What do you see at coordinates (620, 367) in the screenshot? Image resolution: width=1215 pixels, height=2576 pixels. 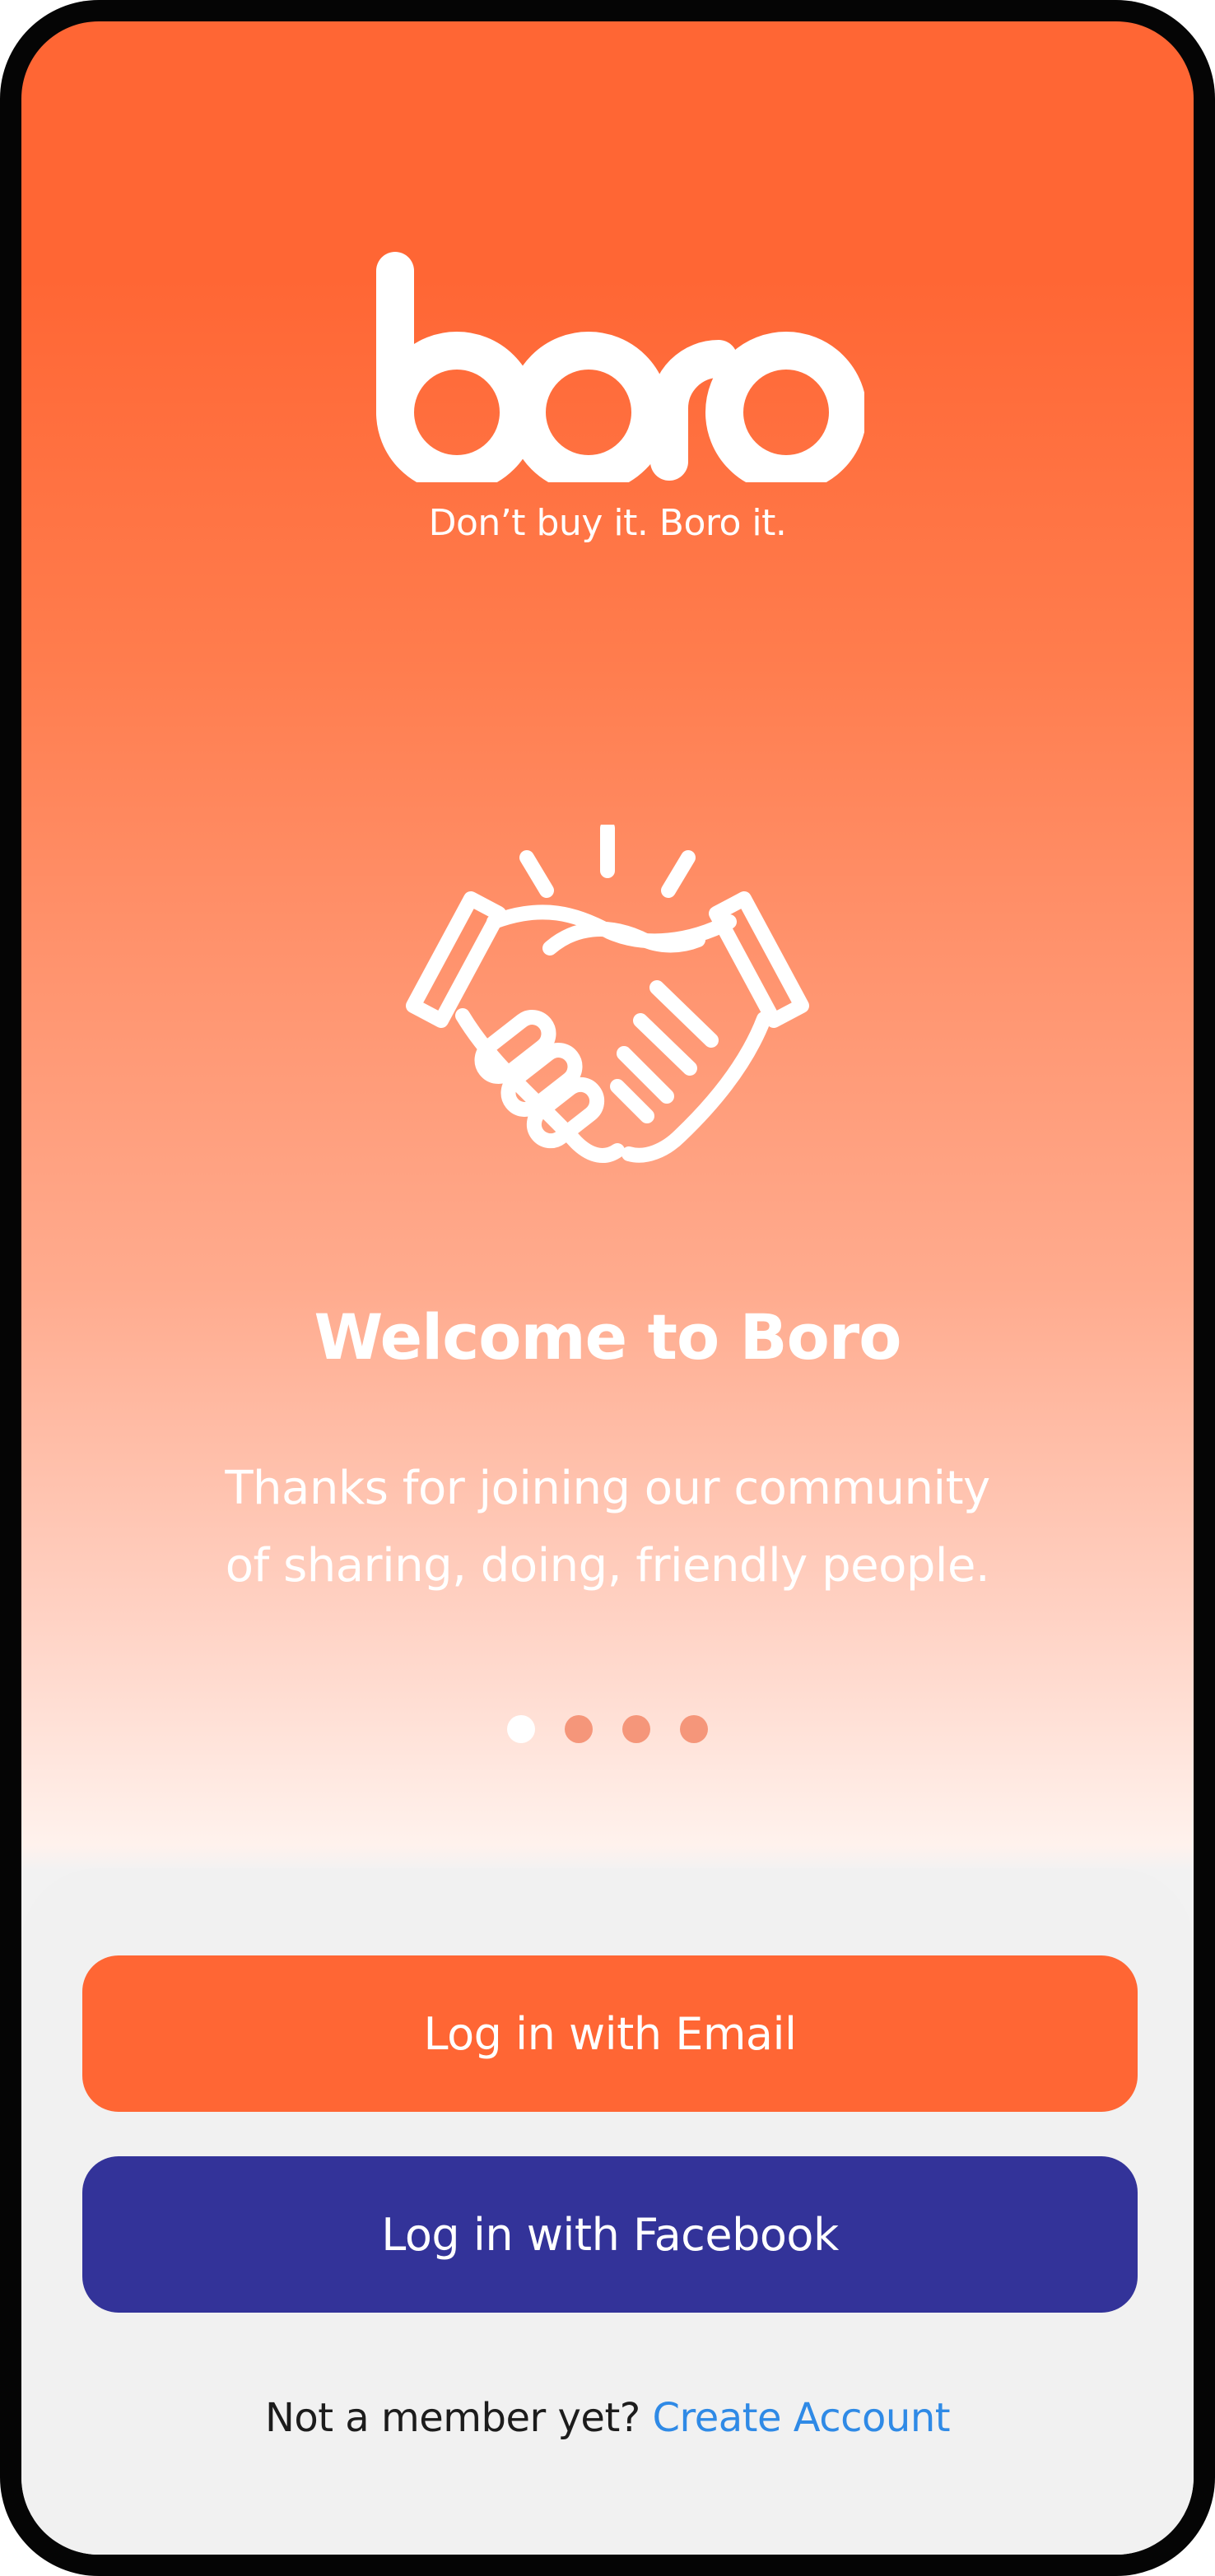 I see `boro-logo` at bounding box center [620, 367].